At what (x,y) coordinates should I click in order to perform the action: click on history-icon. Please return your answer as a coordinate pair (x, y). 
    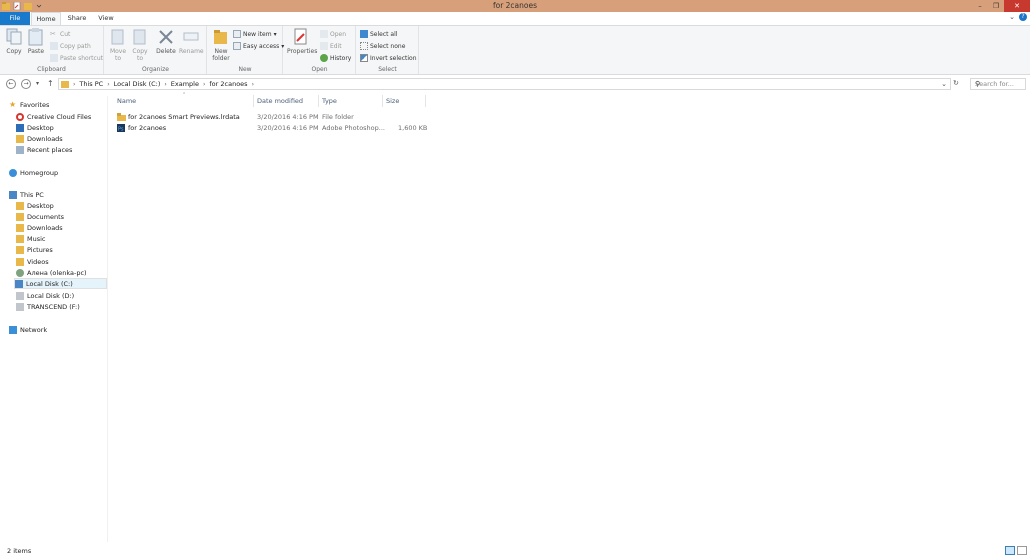
    Looking at the image, I should click on (324, 58).